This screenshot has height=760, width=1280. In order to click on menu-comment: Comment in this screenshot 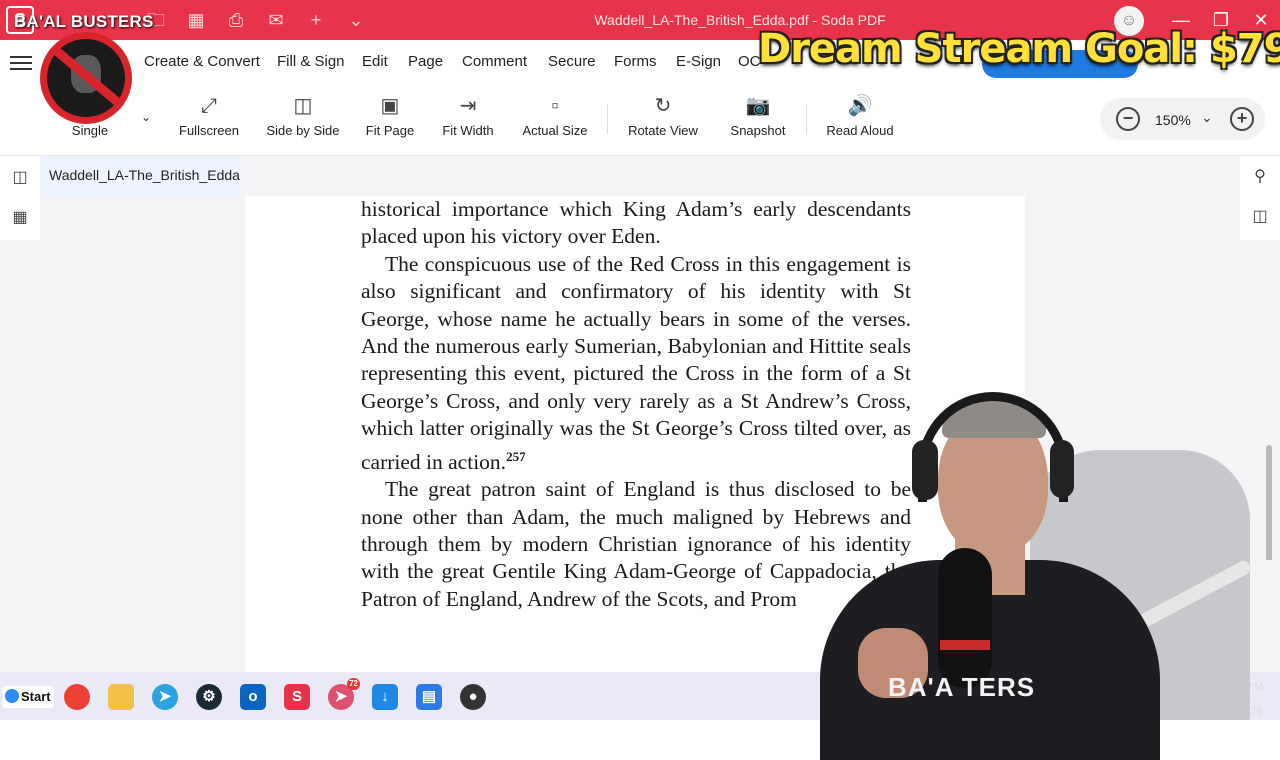, I will do `click(494, 61)`.